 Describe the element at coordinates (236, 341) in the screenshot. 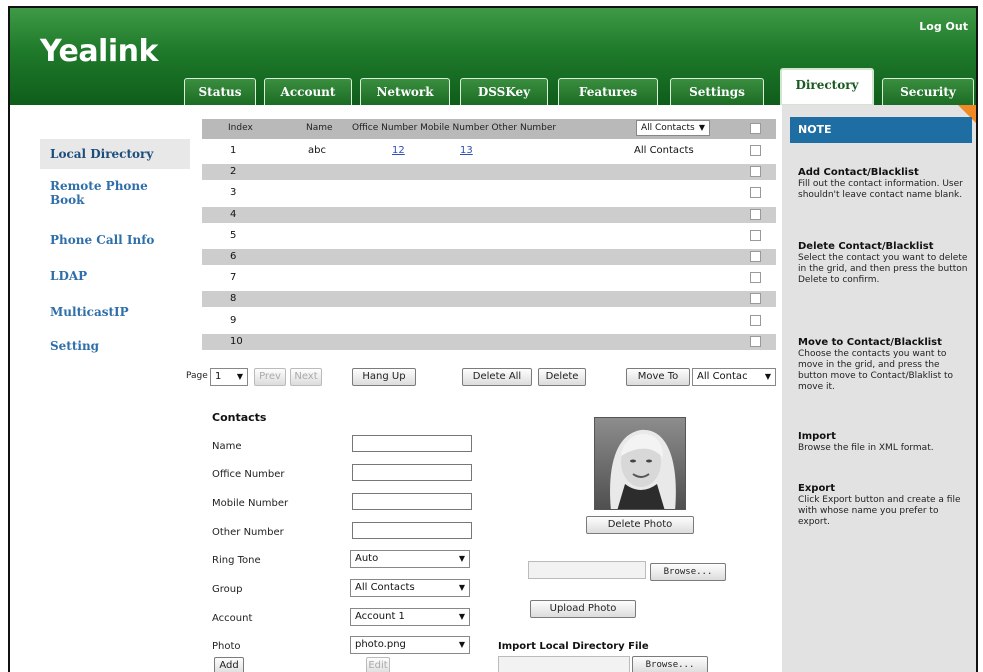

I see `row-index: 10` at that location.